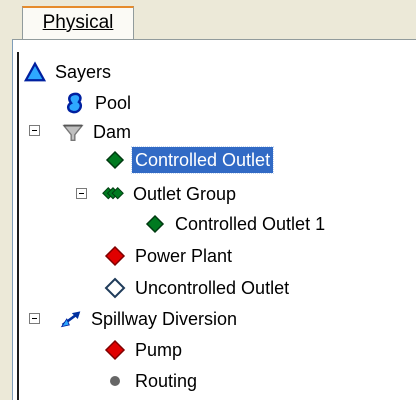 Image resolution: width=416 pixels, height=400 pixels. What do you see at coordinates (112, 132) in the screenshot?
I see `tree-node-label: Dam` at bounding box center [112, 132].